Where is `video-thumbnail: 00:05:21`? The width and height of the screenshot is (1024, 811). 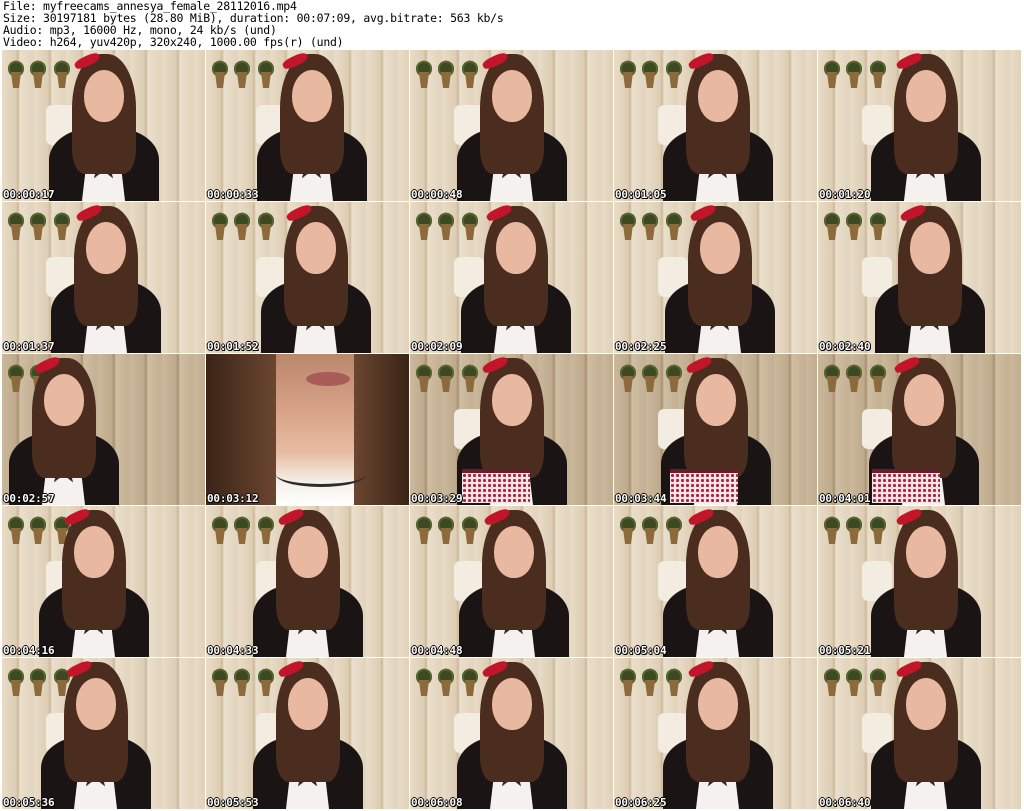
video-thumbnail: 00:05:21 is located at coordinates (919, 581).